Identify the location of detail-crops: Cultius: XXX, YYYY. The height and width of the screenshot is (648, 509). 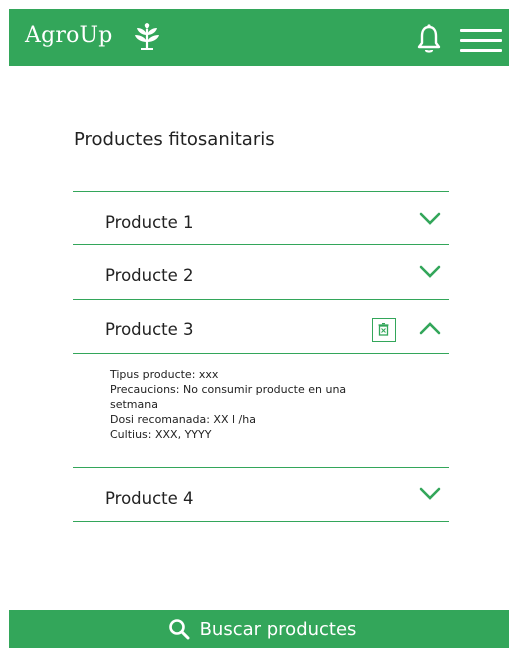
(161, 434).